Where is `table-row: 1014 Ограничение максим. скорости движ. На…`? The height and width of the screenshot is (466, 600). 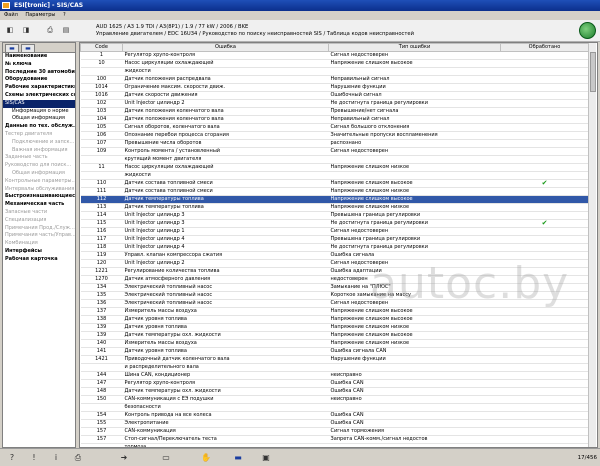 table-row: 1014 Ограничение максим. скорости движ. На… is located at coordinates (334, 87).